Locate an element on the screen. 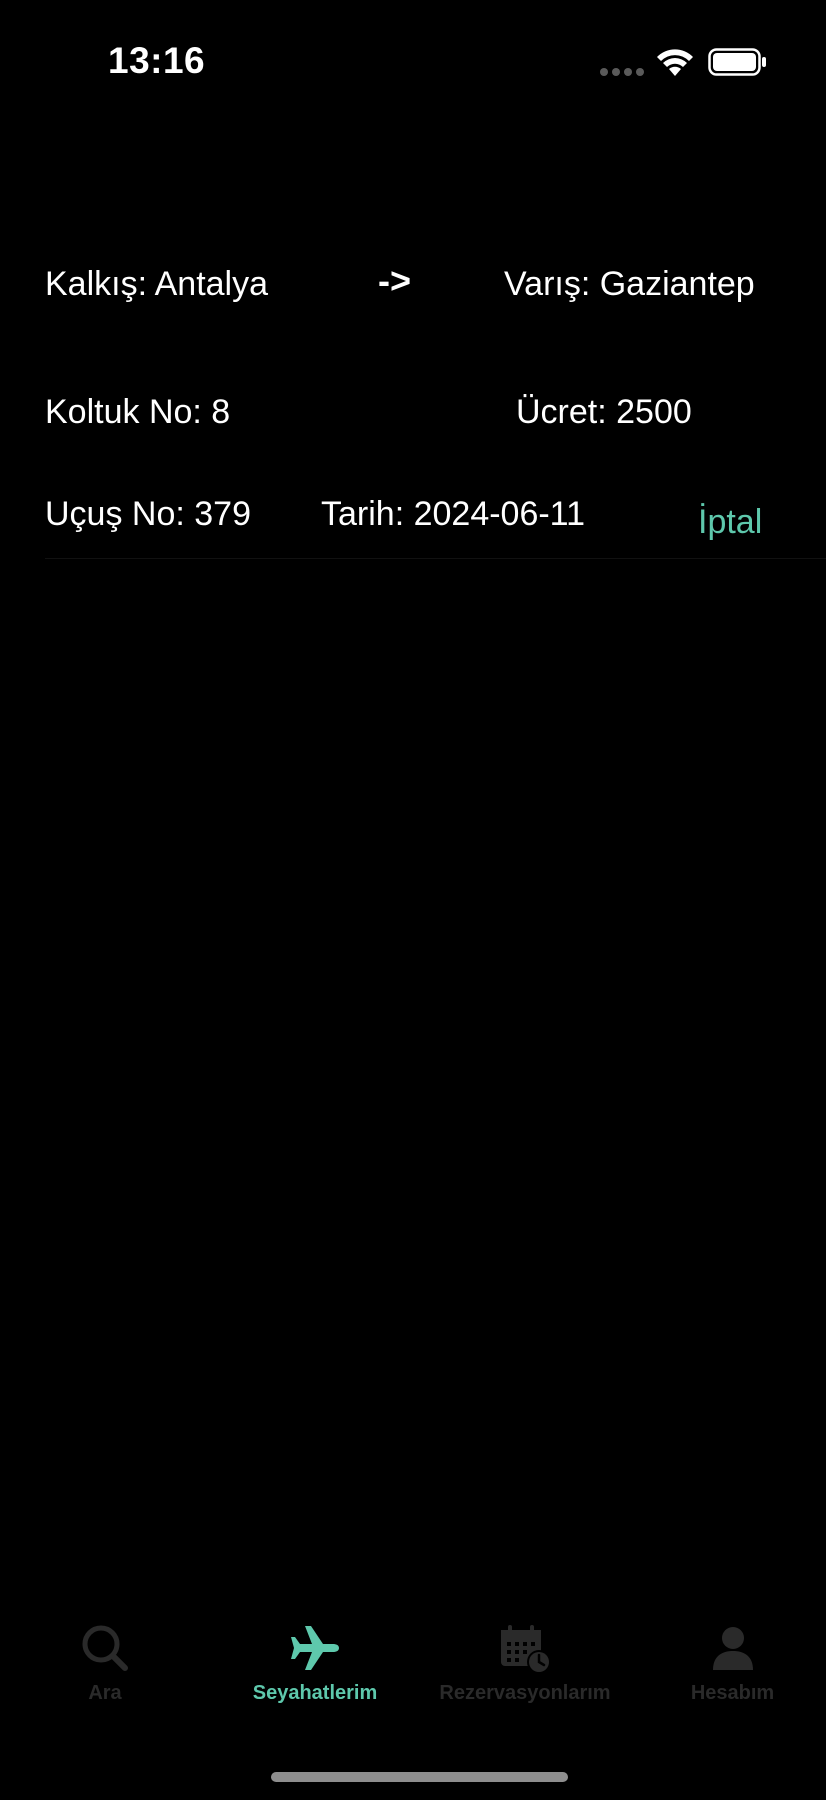 This screenshot has width=826, height=1800. search-icon is located at coordinates (105, 1648).